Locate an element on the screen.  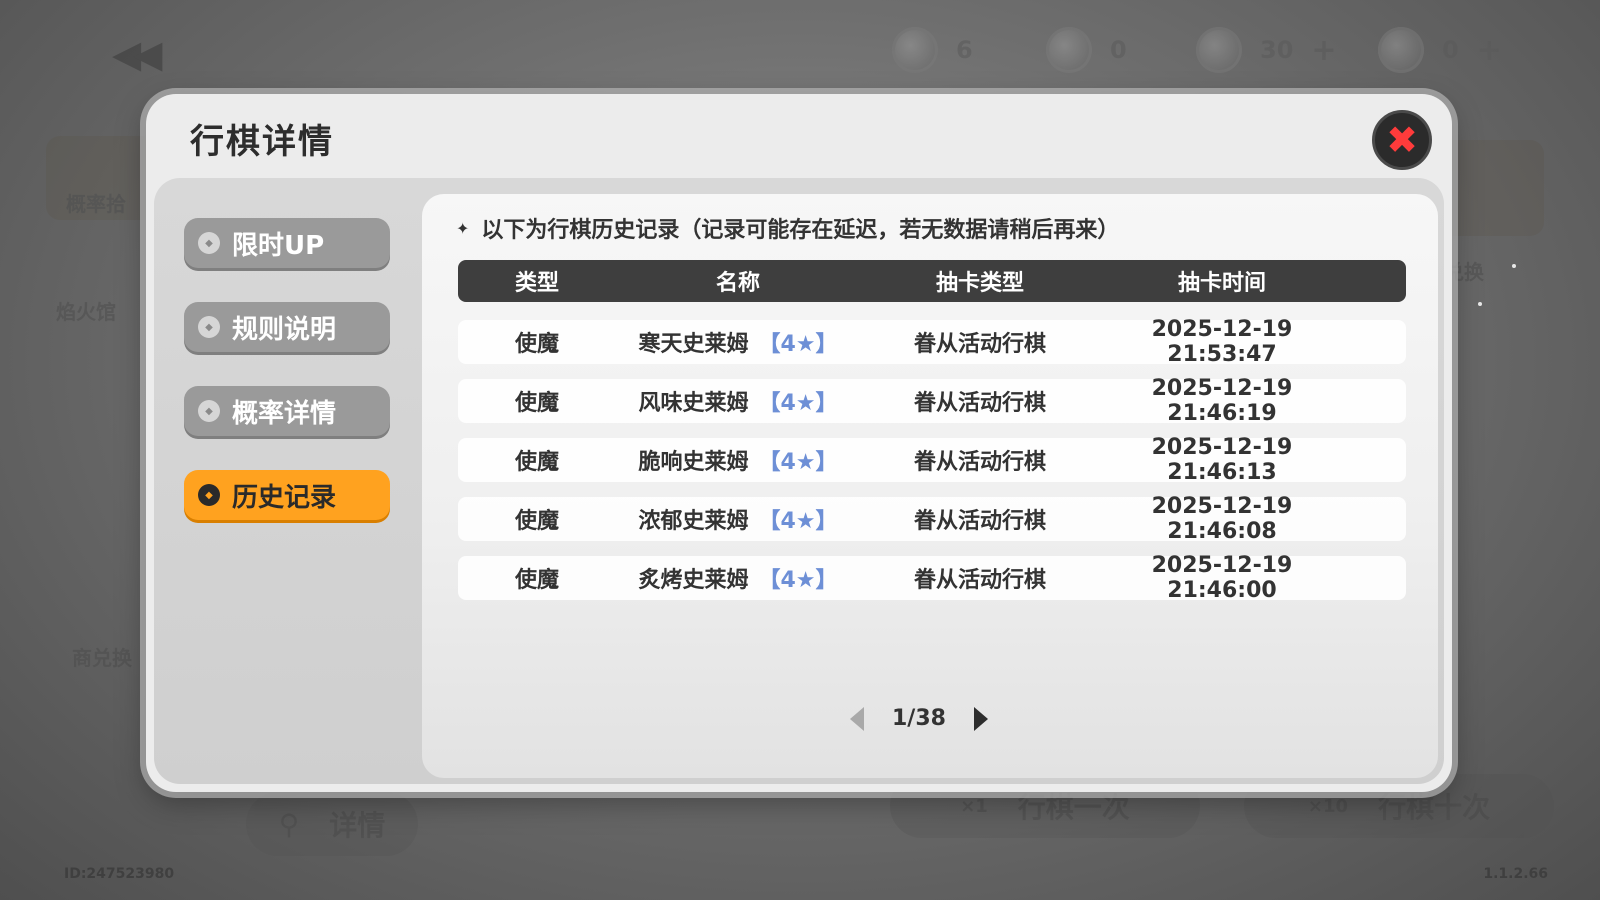
sidebar-item-limited-up: ◆ 限时UP is located at coordinates (287, 243).